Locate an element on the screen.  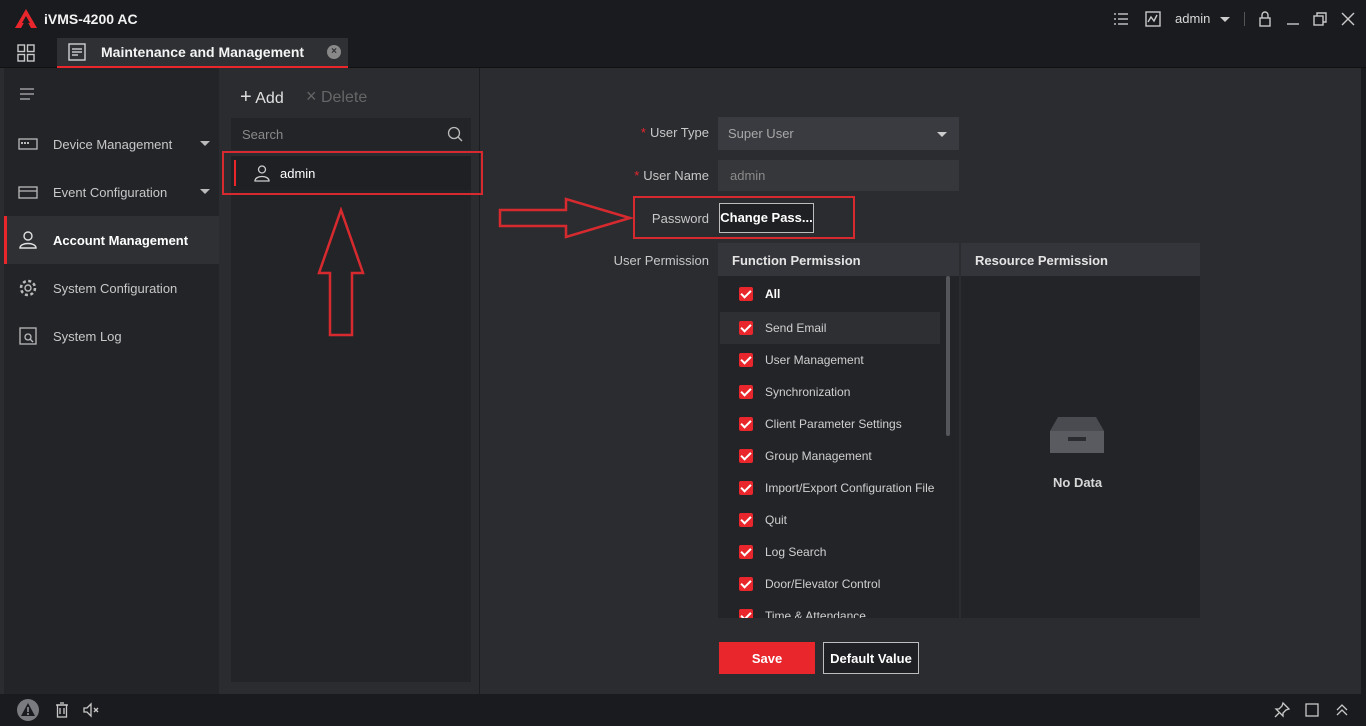
permission-label: Import/Export Configuration File is located at coordinates (850, 488).